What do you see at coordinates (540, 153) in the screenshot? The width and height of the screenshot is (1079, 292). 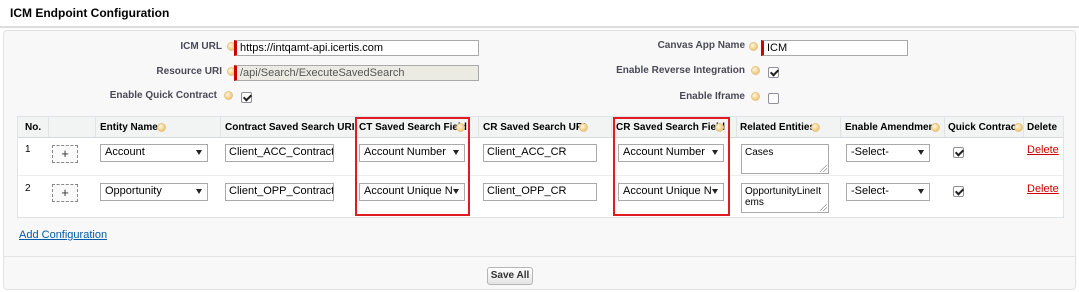 I see `cr-saved-search-uri-input: Client_ACC_CR` at bounding box center [540, 153].